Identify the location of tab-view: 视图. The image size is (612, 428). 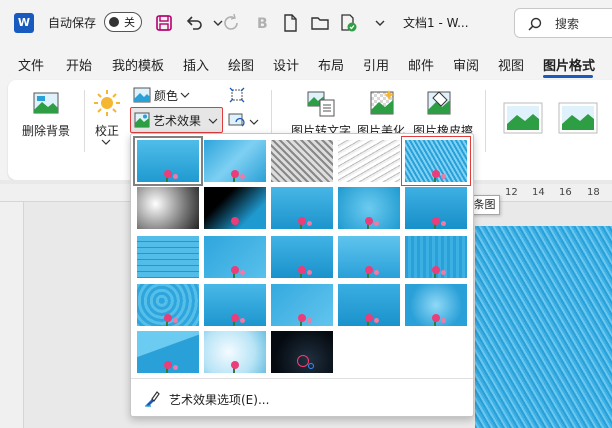
(511, 64).